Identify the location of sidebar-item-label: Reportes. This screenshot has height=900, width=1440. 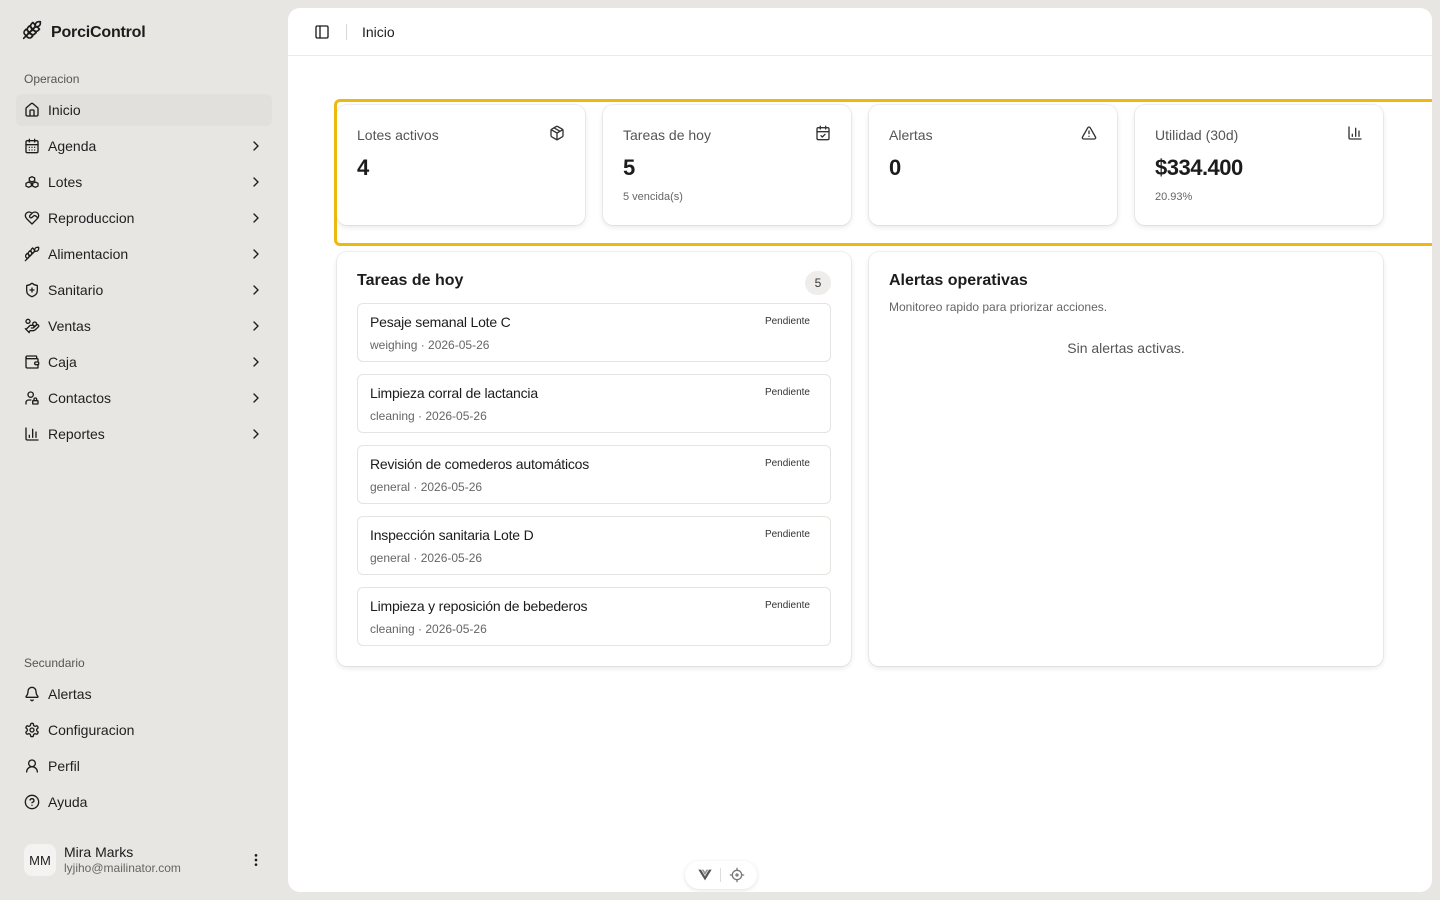
(76, 434).